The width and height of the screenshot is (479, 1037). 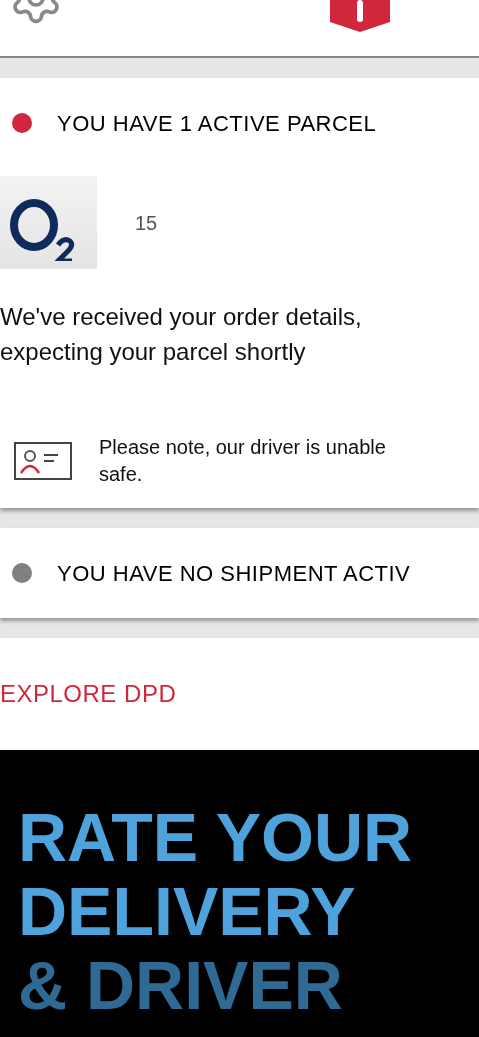 I want to click on driver-note: Please note, our driver is unable safe., so click(x=242, y=461).